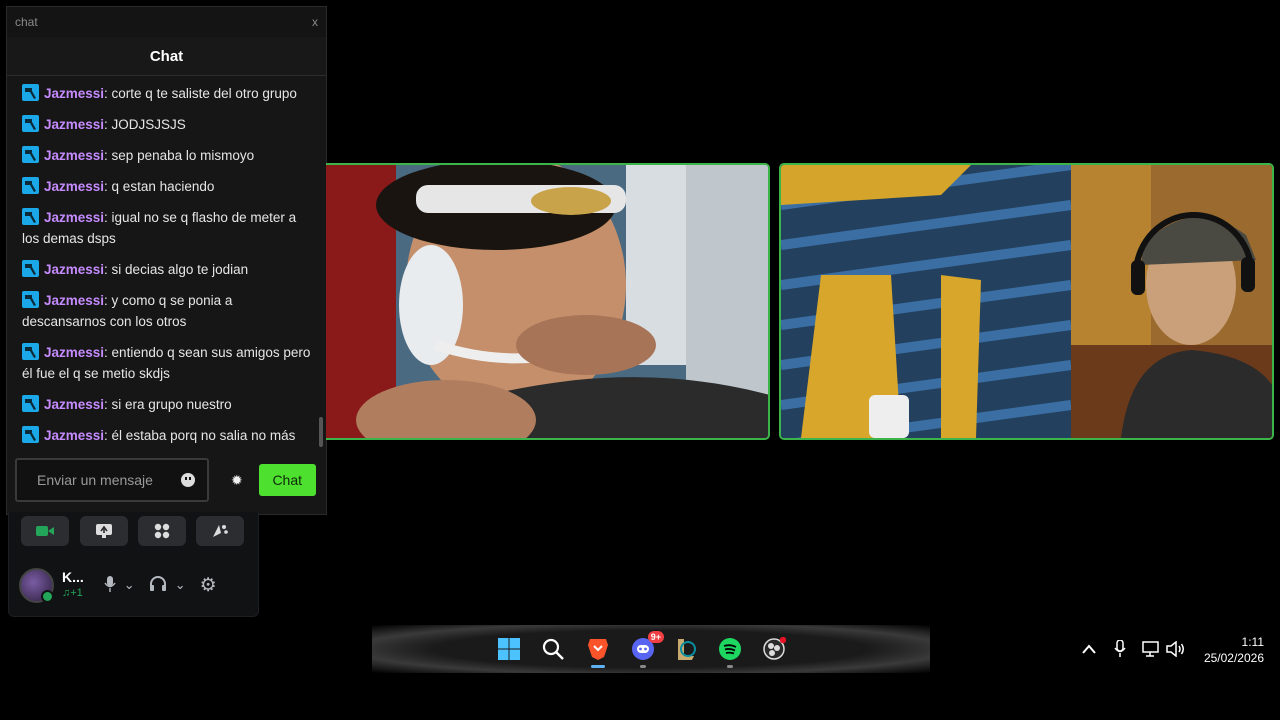  What do you see at coordinates (1233, 658) in the screenshot?
I see `clock-date: 25/02/2026` at bounding box center [1233, 658].